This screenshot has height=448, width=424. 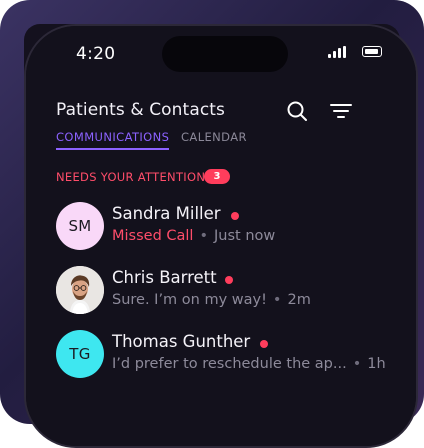 I want to click on page-title: Patients & Contacts, so click(x=141, y=110).